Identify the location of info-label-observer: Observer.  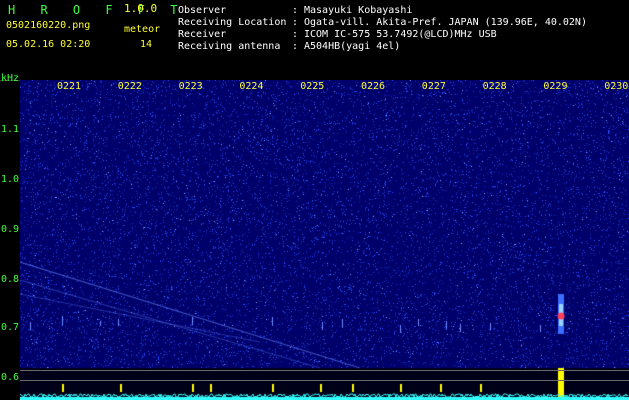
(202, 10).